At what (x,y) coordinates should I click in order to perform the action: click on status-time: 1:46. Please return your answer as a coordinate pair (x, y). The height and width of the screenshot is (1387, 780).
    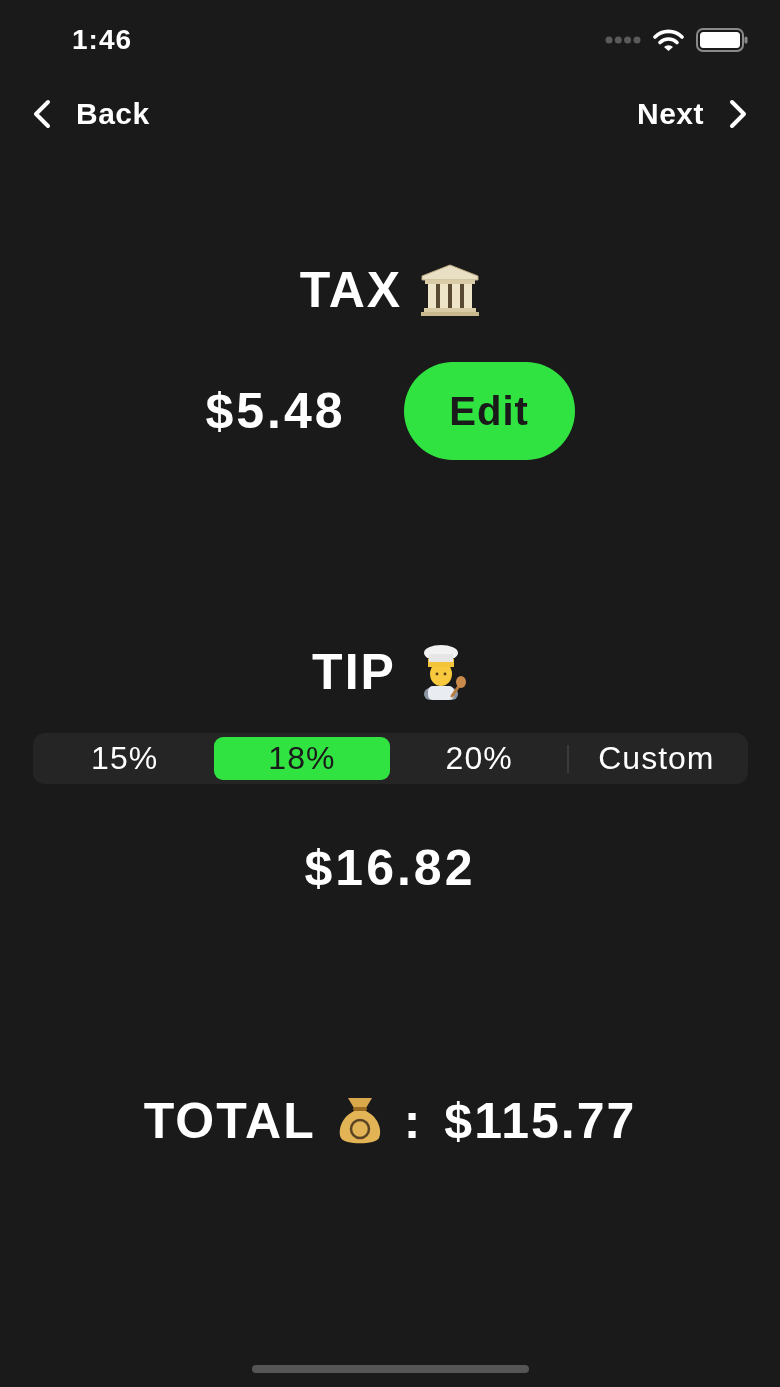
    Looking at the image, I should click on (102, 40).